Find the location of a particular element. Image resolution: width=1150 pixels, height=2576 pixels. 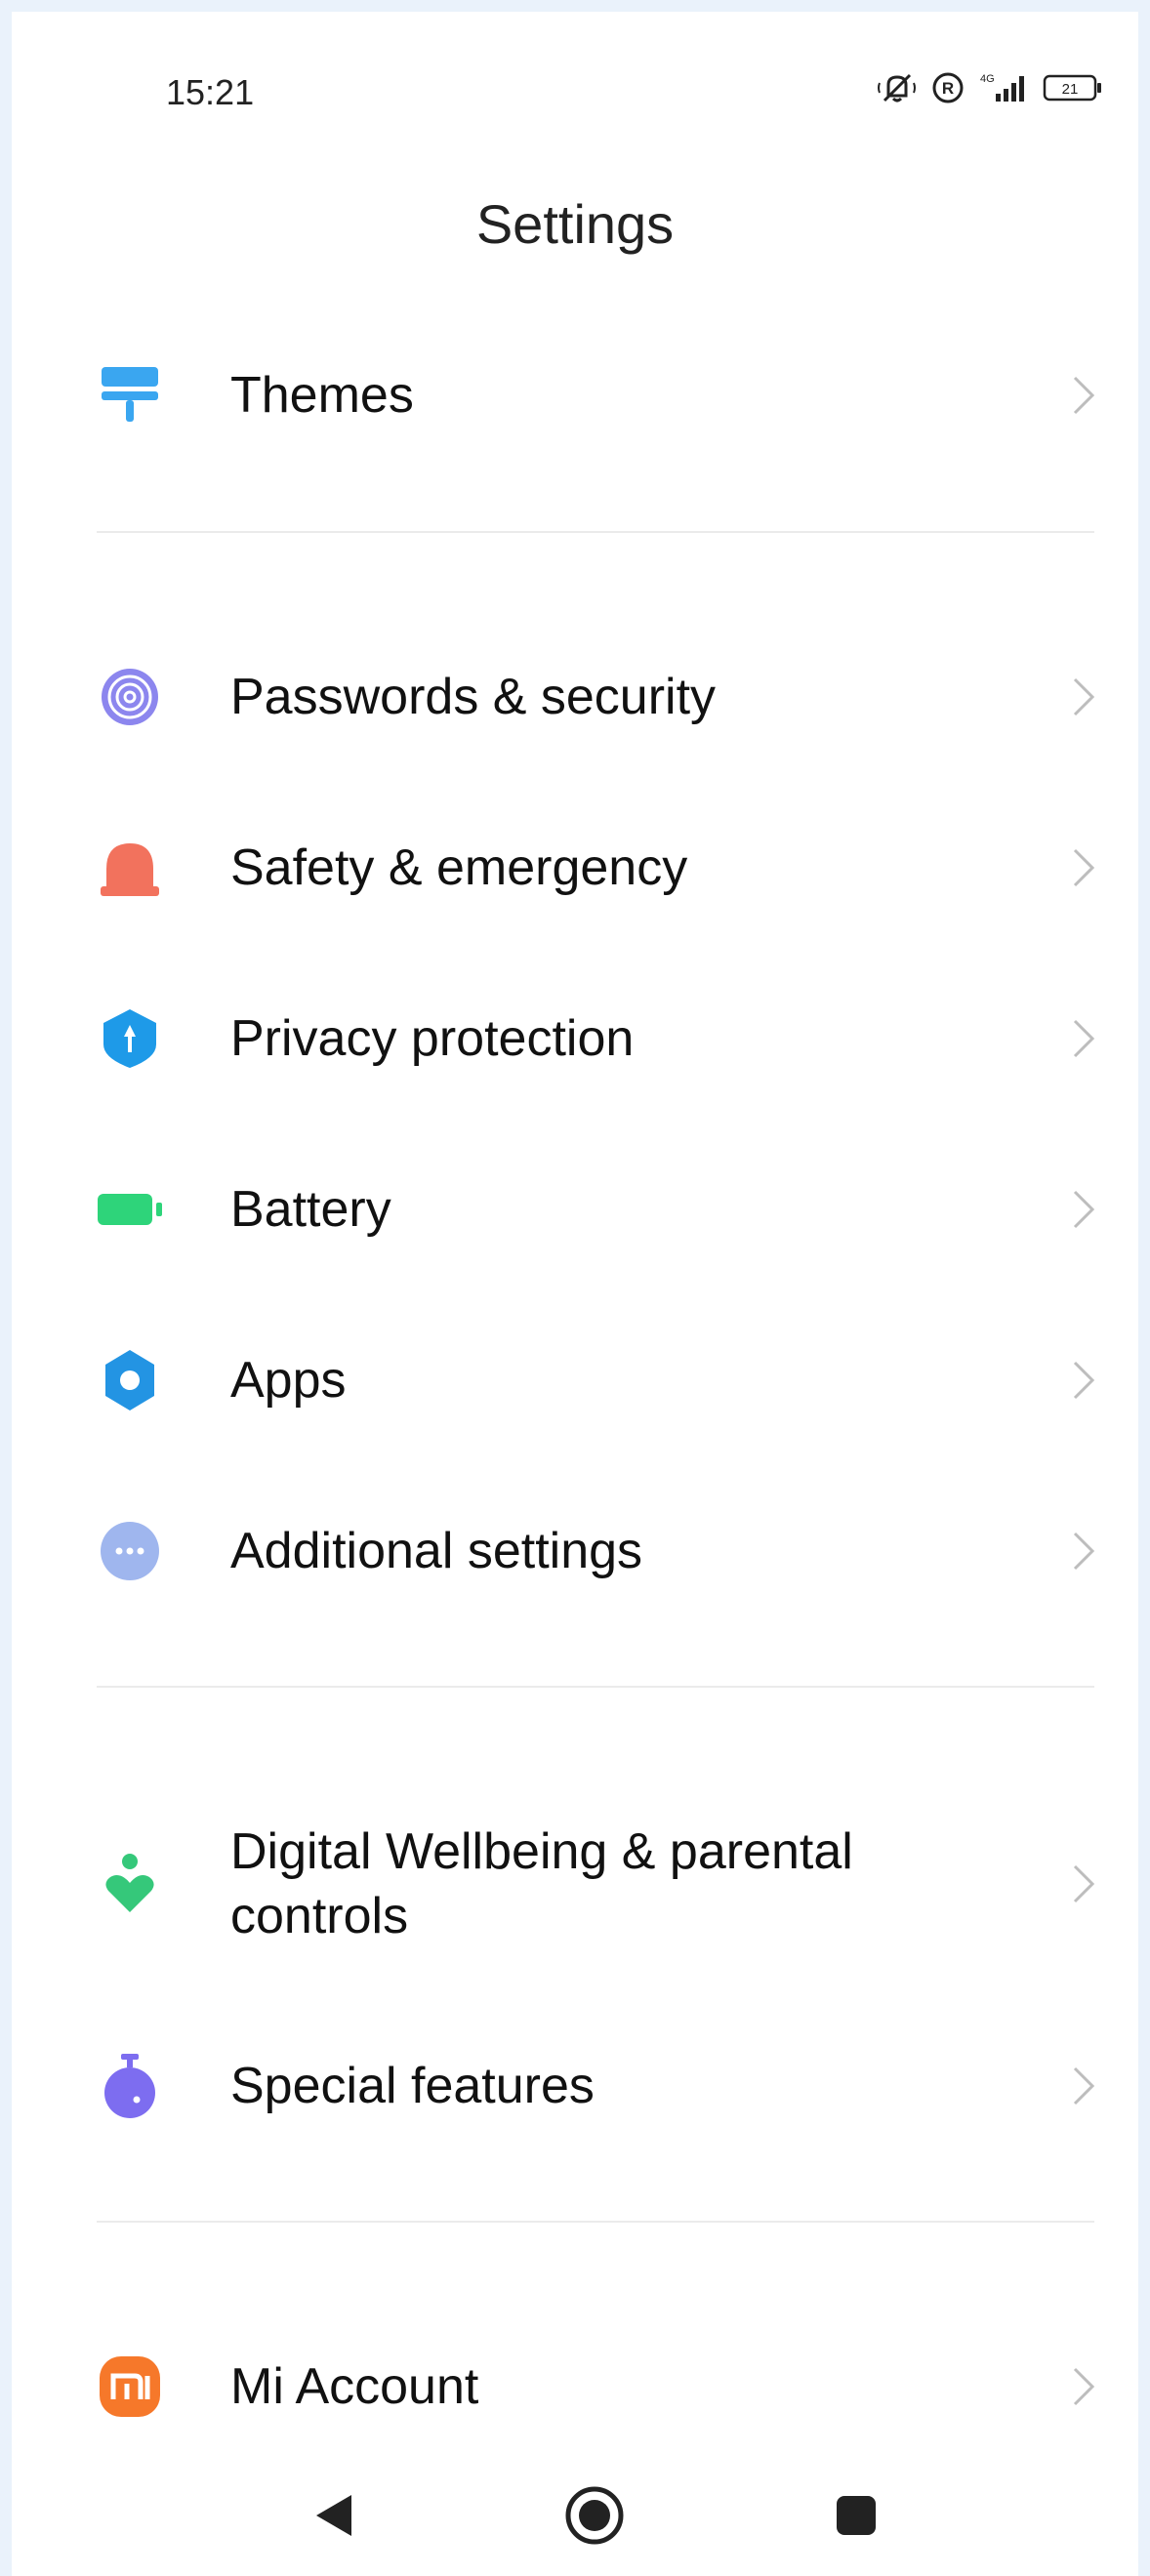

battery-level: 21 is located at coordinates (1070, 89).